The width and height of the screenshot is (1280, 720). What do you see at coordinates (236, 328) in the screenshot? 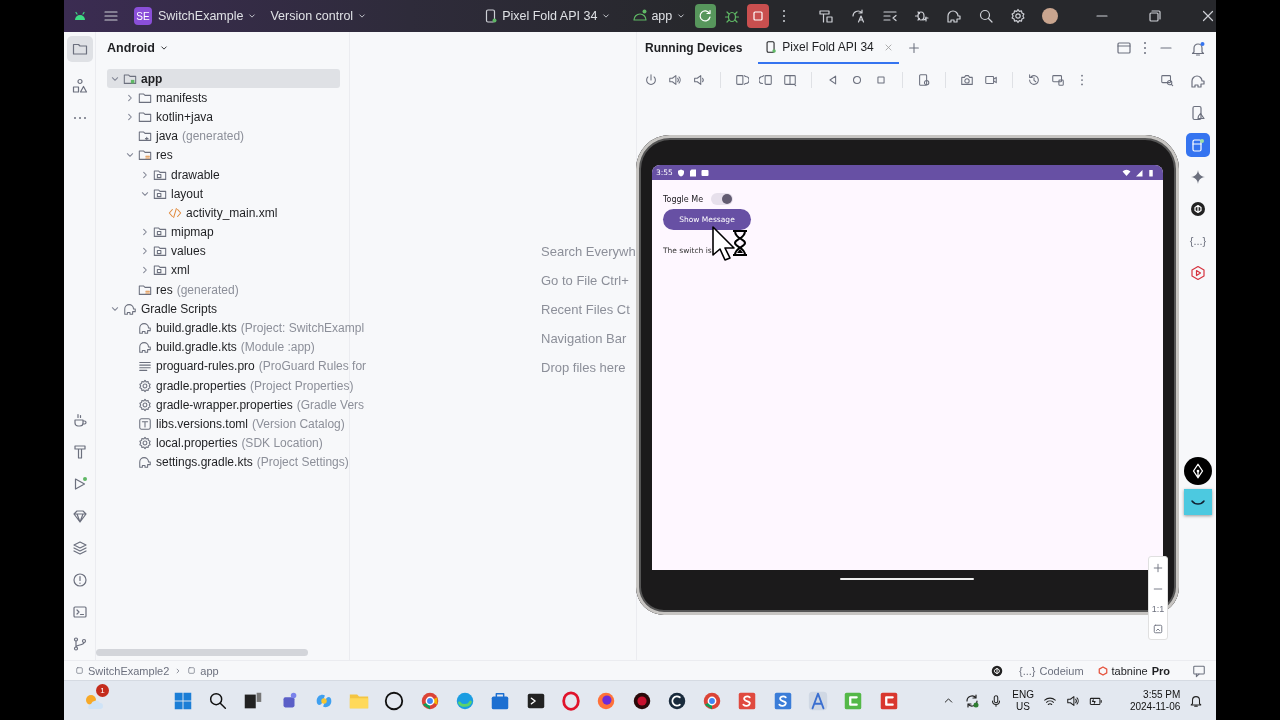
I see `tree-item: build.gradle.kts (Project: SwitchExampl` at bounding box center [236, 328].